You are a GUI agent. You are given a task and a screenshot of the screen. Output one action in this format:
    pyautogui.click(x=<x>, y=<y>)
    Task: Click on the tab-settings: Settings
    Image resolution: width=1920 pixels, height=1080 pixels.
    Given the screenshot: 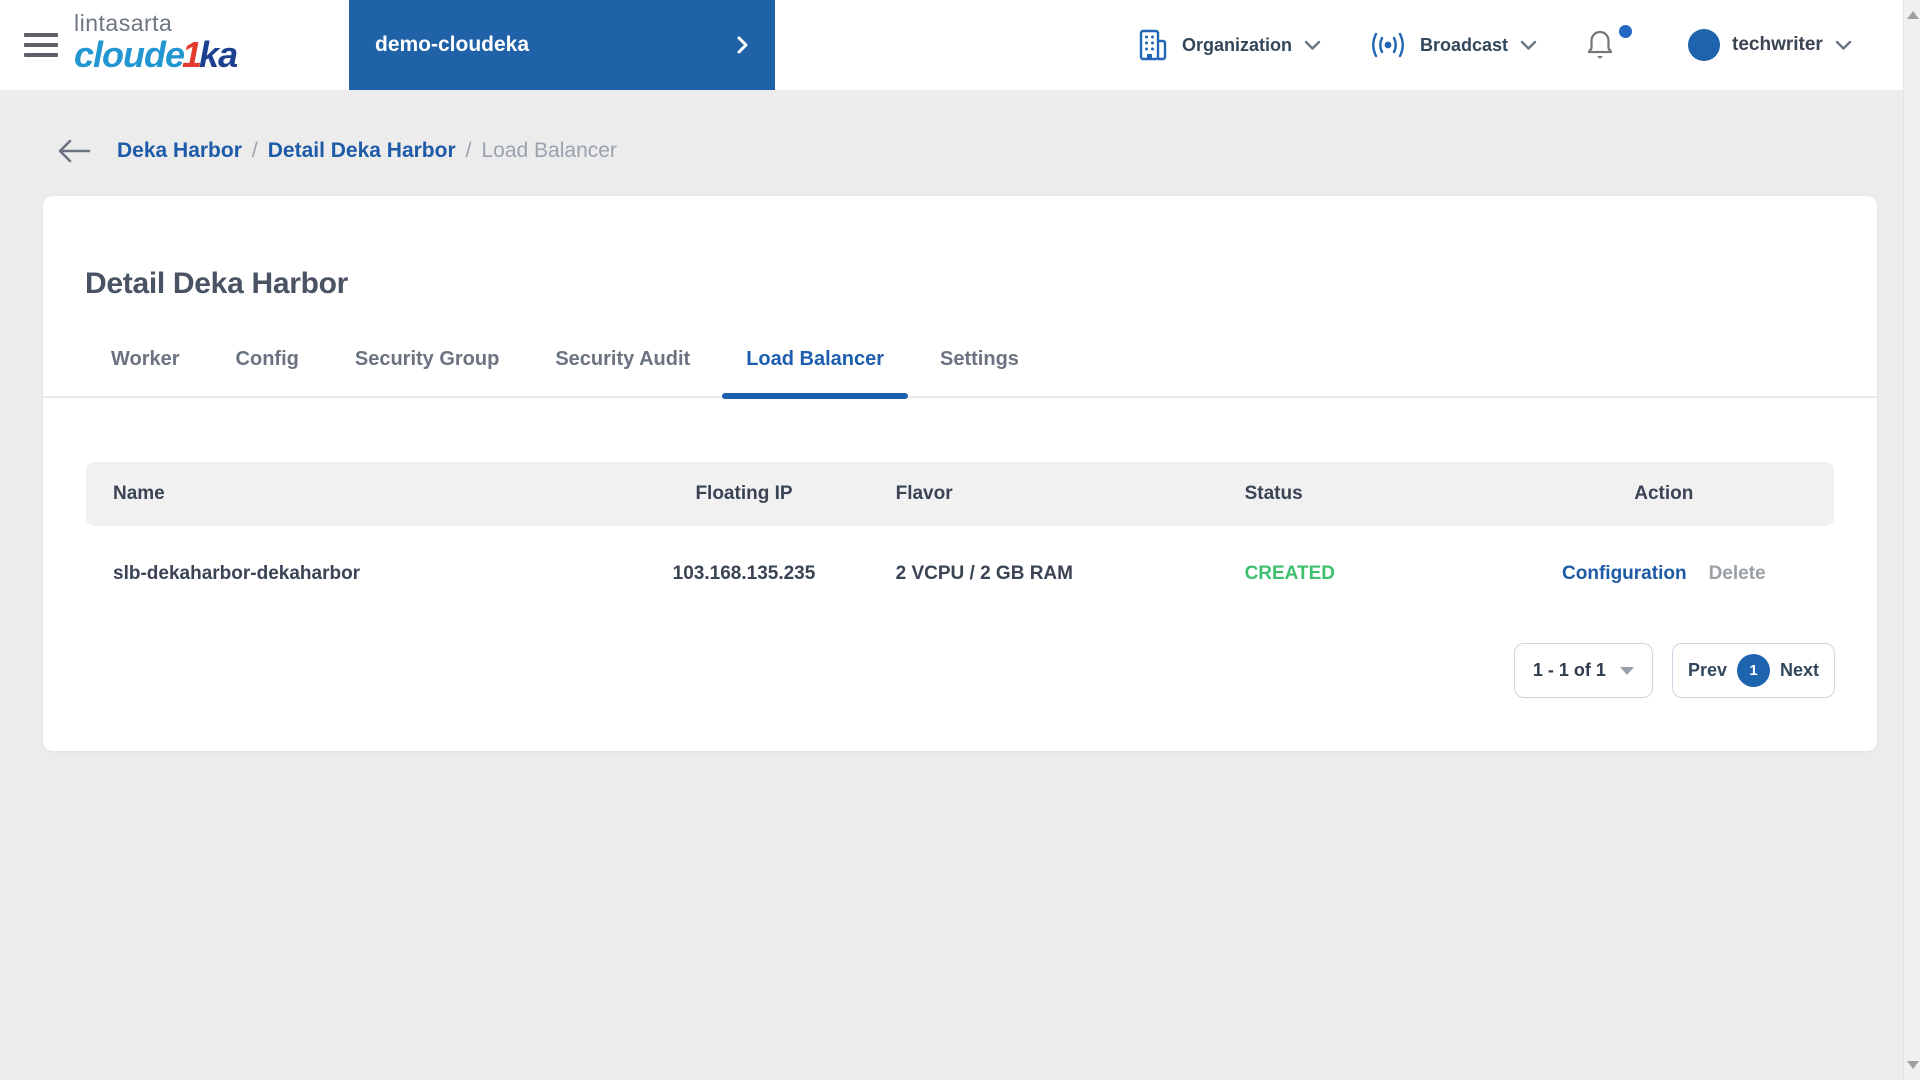 What is the action you would take?
    pyautogui.click(x=979, y=371)
    